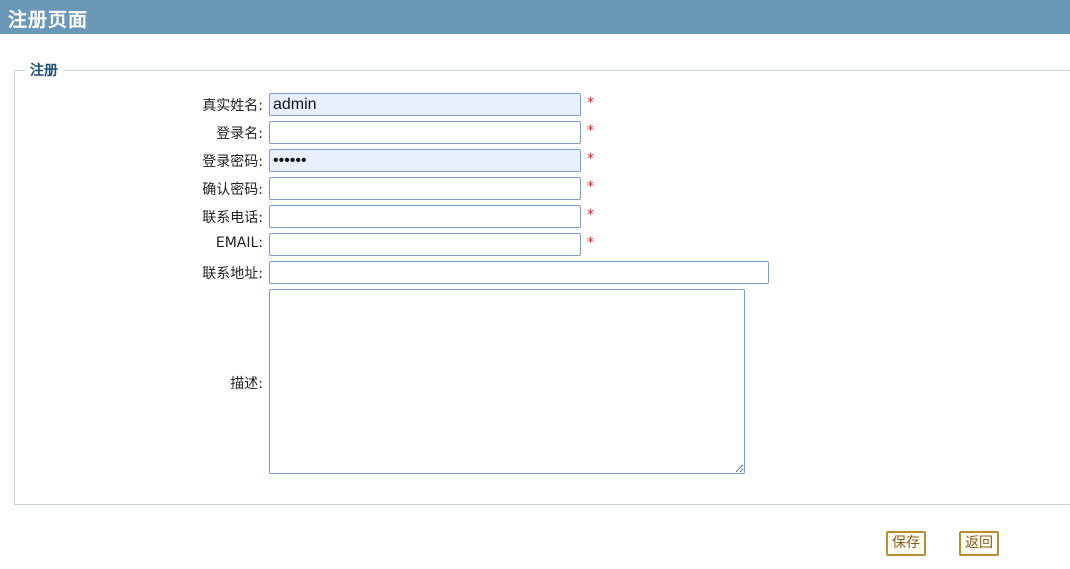 This screenshot has width=1070, height=569. What do you see at coordinates (590, 215) in the screenshot?
I see `phone-required-mark: *` at bounding box center [590, 215].